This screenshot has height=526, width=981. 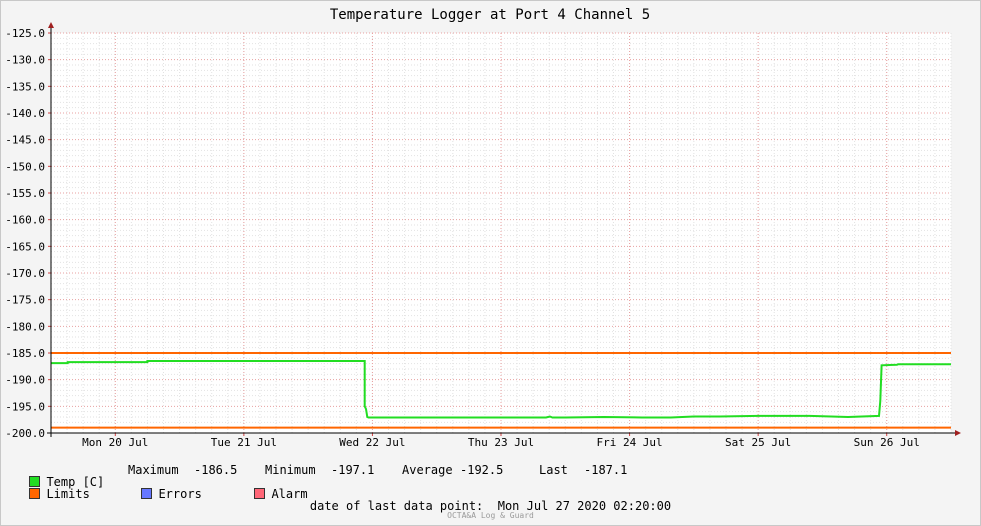 What do you see at coordinates (25, 326) in the screenshot?
I see `y-tick-label: -180.0` at bounding box center [25, 326].